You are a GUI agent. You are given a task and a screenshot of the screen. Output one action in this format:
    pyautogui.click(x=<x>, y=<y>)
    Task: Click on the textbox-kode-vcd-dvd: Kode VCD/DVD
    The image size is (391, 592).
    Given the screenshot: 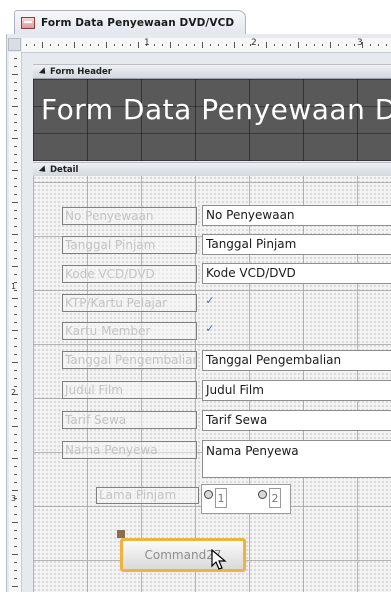 What is the action you would take?
    pyautogui.click(x=296, y=273)
    